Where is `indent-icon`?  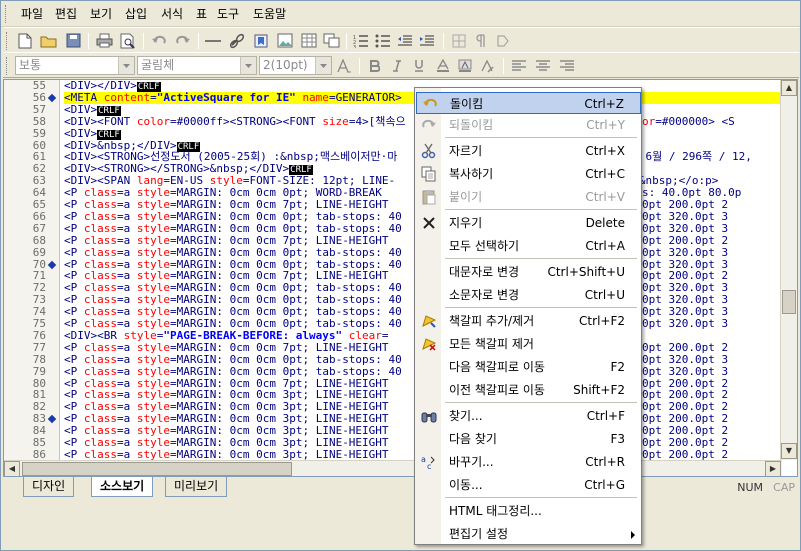
indent-icon is located at coordinates (427, 40).